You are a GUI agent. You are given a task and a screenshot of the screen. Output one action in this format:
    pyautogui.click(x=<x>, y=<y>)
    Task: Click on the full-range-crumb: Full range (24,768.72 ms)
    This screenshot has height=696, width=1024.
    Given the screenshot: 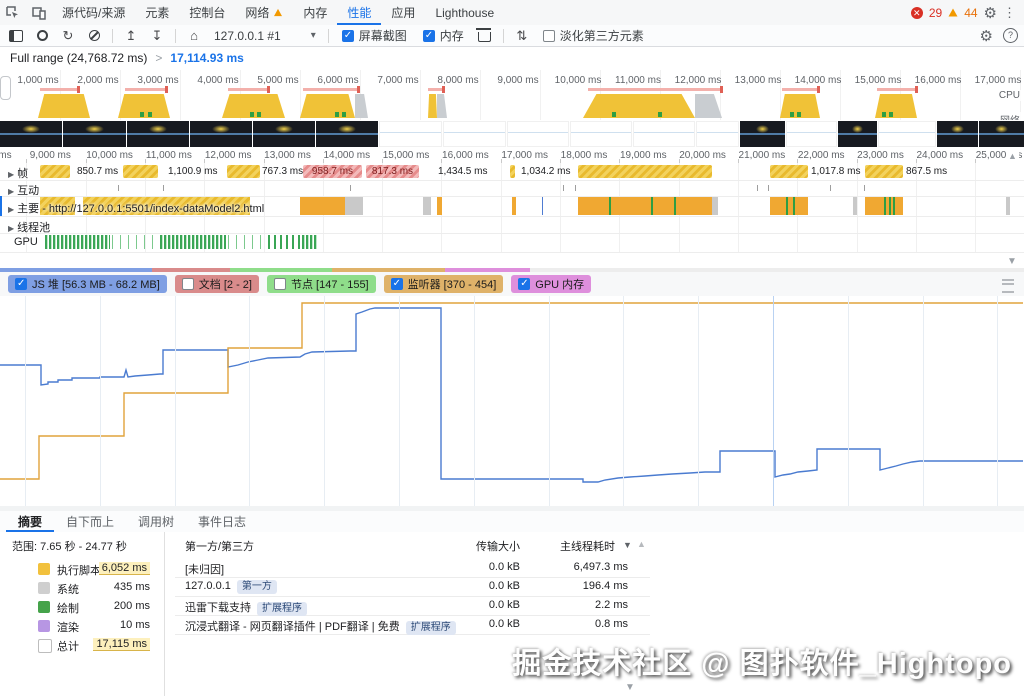 What is the action you would take?
    pyautogui.click(x=78, y=58)
    